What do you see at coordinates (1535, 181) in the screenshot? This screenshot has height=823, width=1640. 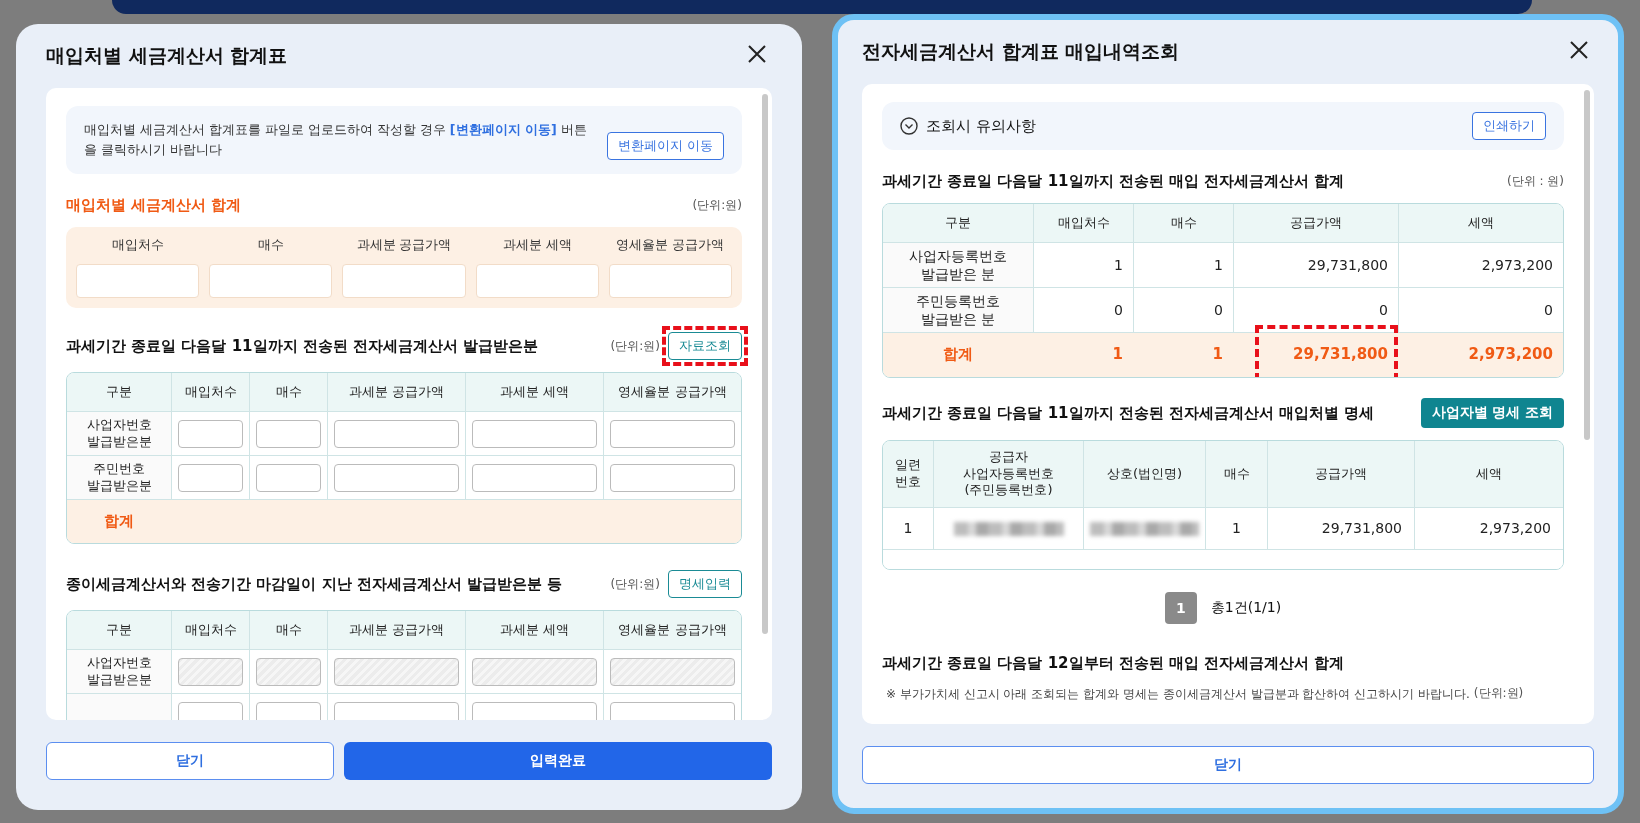 I see `unit-label: (단위 : 원)` at bounding box center [1535, 181].